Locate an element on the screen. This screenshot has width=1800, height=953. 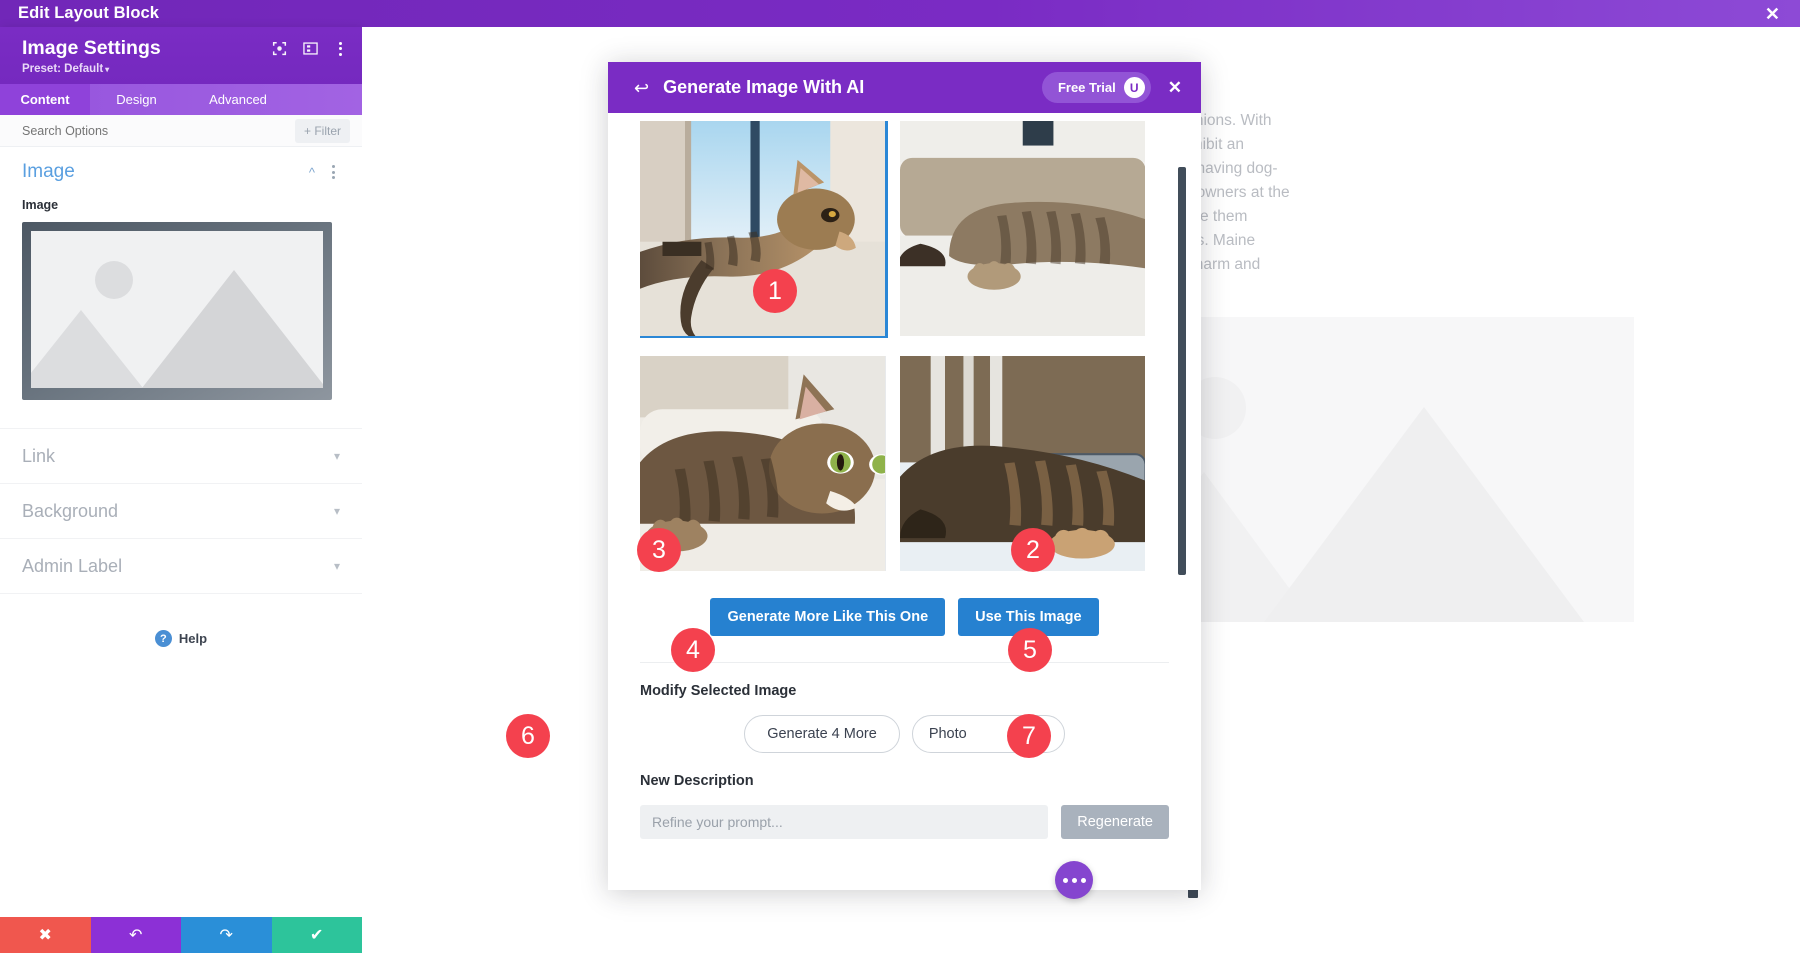
save-button: ✔ is located at coordinates (316, 935).